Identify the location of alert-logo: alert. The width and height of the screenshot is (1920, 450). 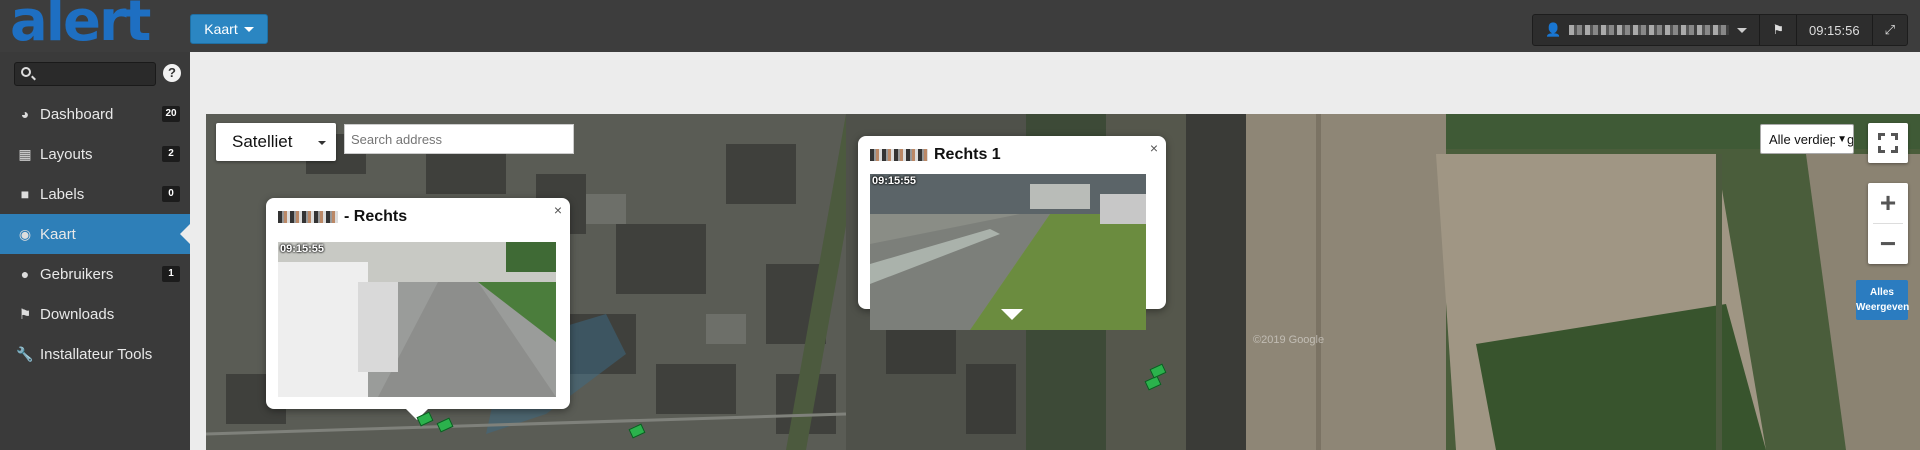
(80, 25).